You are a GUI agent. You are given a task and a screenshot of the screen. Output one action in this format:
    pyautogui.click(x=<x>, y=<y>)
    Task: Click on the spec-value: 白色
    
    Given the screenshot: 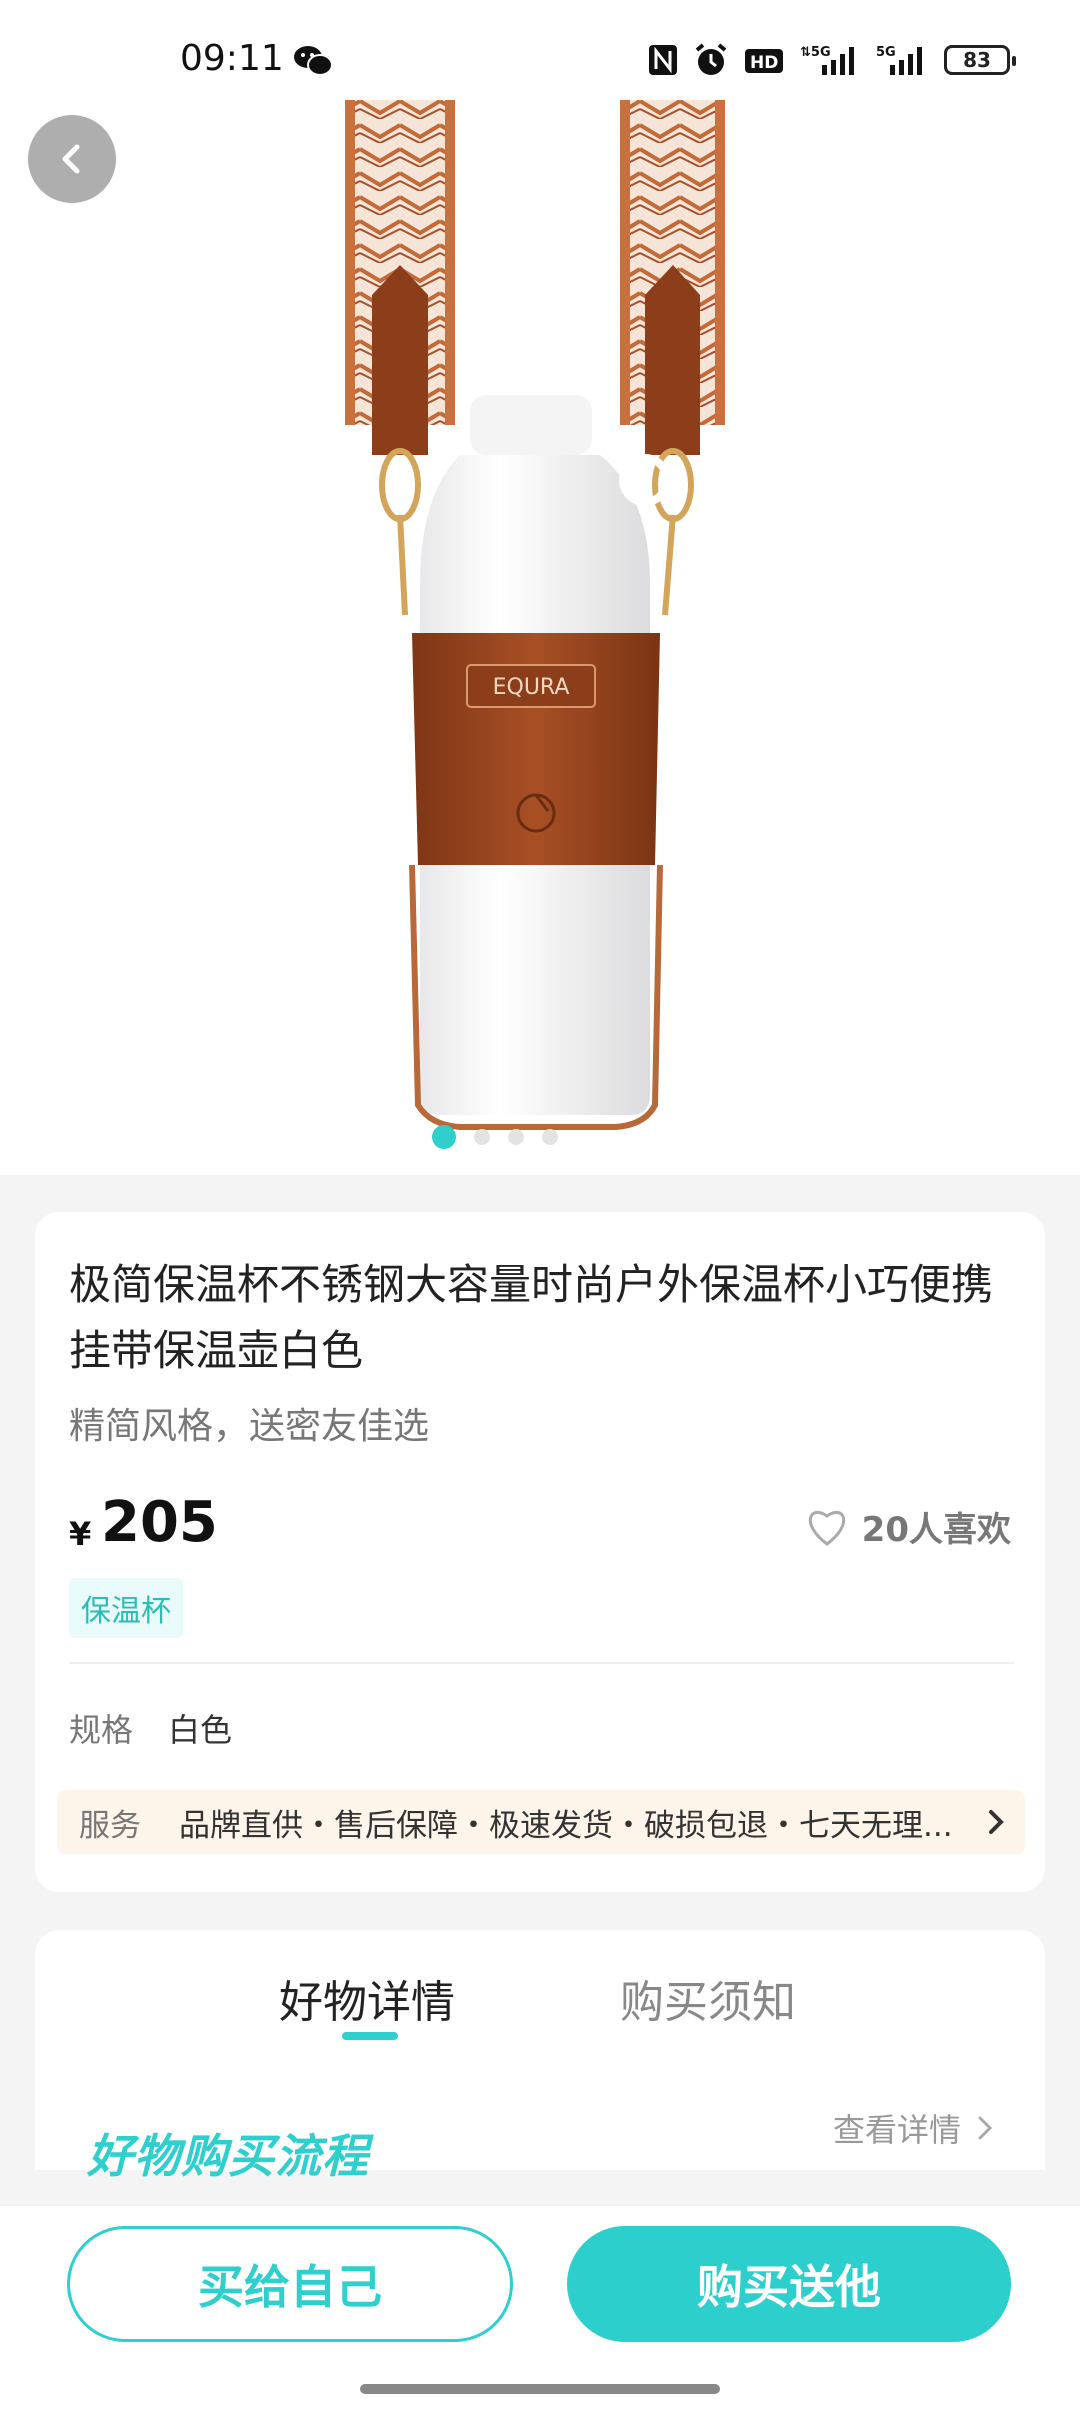 What is the action you would take?
    pyautogui.click(x=200, y=1728)
    